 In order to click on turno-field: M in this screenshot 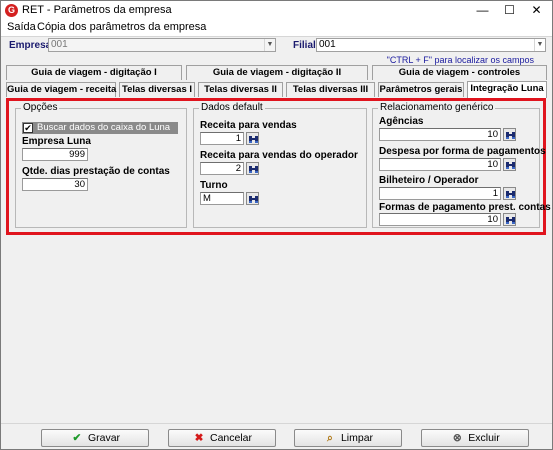, I will do `click(222, 198)`.